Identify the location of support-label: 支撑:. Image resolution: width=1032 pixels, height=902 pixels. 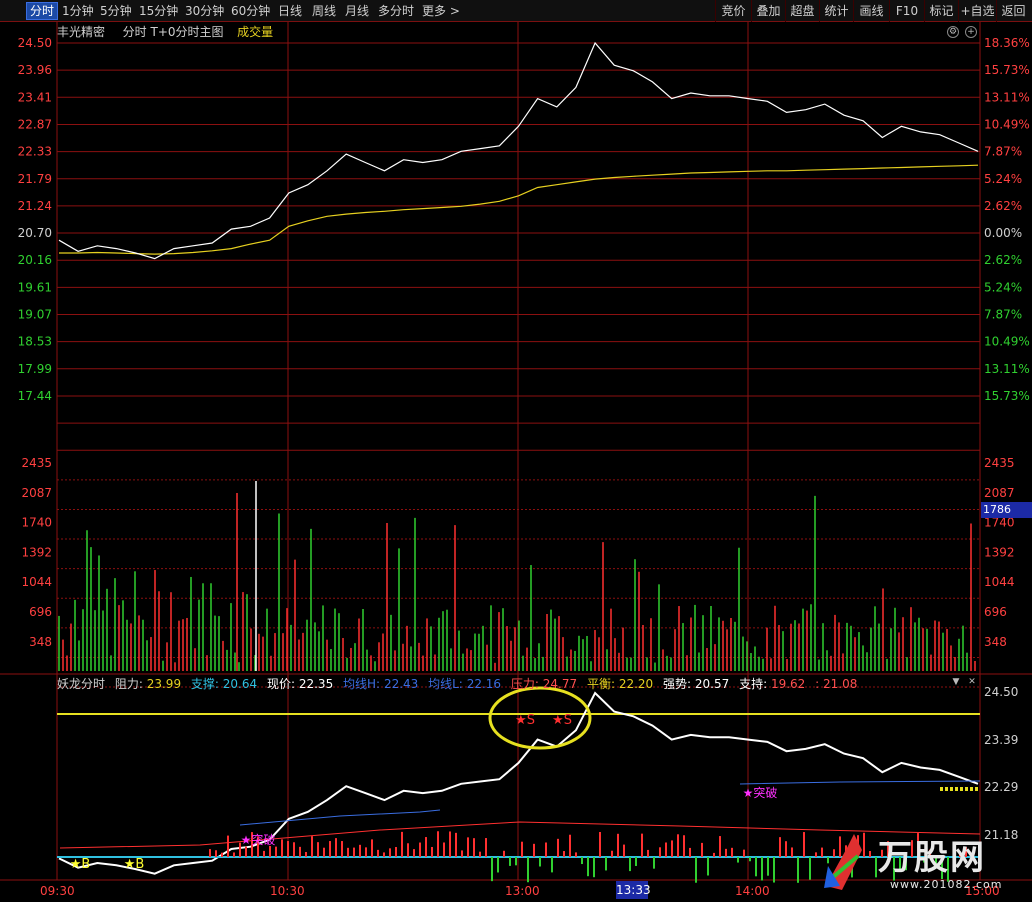
(204, 684).